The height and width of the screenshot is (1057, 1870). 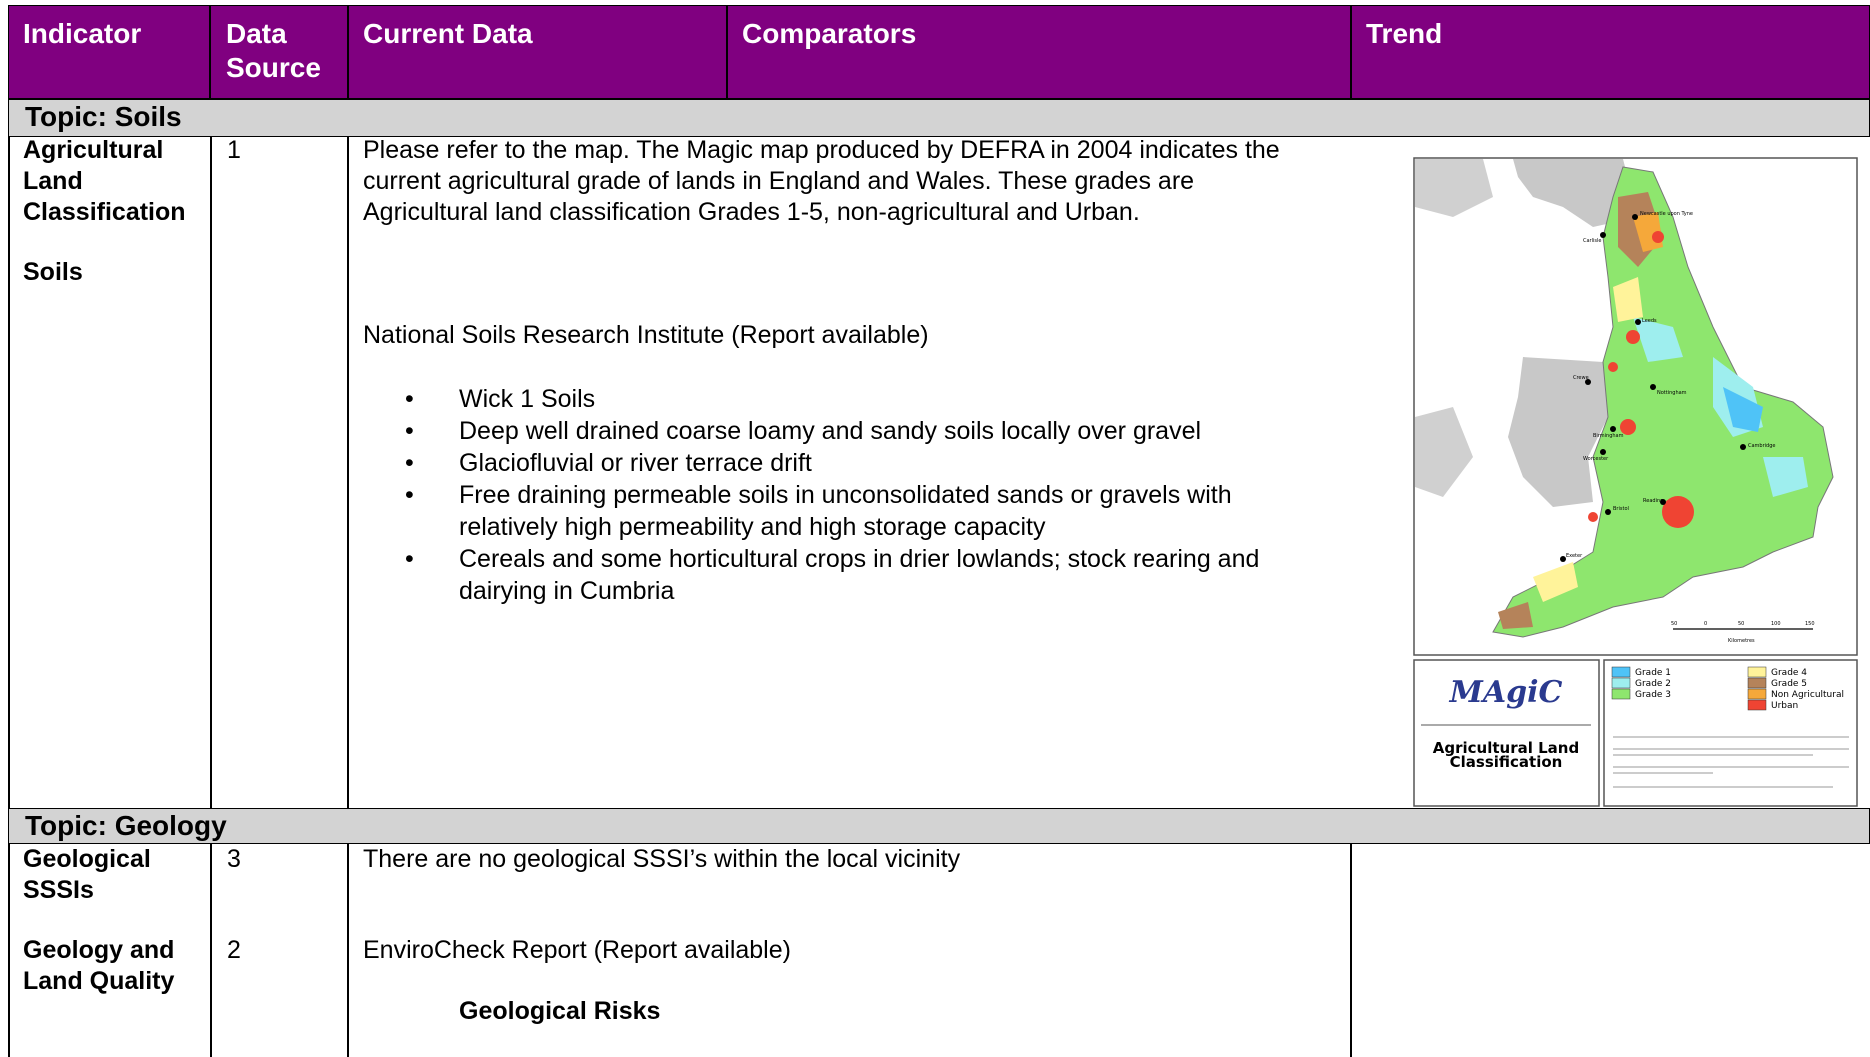 I want to click on header-current-data: Current Data, so click(x=448, y=33).